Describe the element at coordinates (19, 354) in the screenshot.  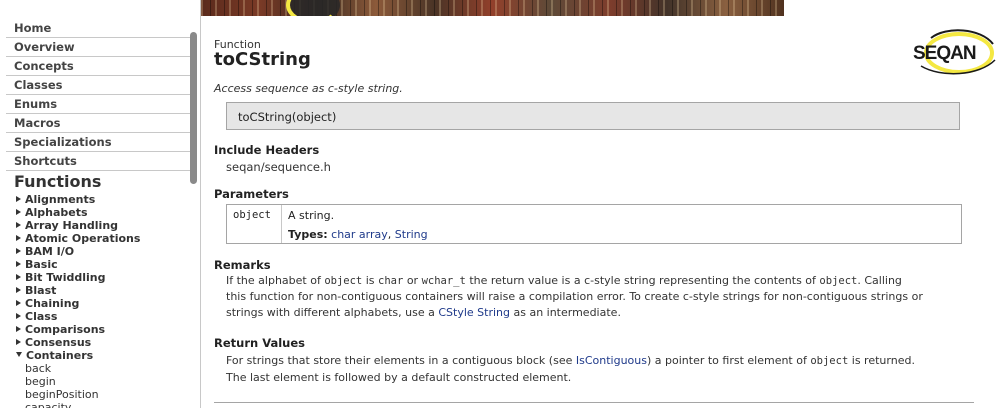
I see `chevron-down-icon` at that location.